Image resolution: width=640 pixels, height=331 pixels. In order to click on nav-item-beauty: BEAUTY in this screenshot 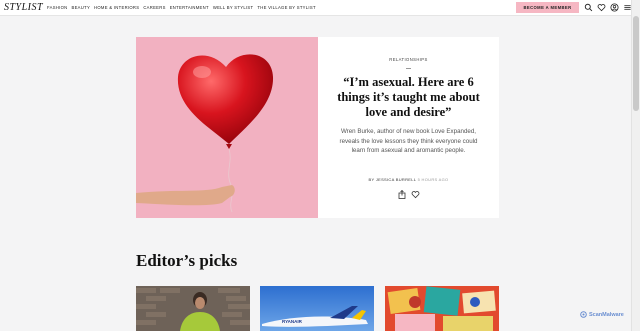, I will do `click(80, 7)`.